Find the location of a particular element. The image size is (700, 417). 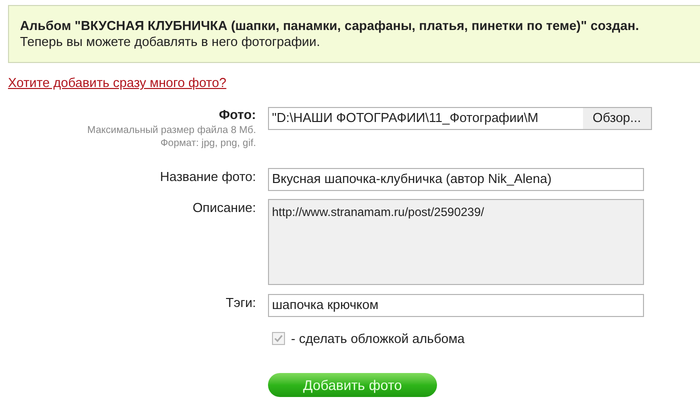

bulk-upload-link: Хотите добавить сразу много фото? is located at coordinates (117, 82).